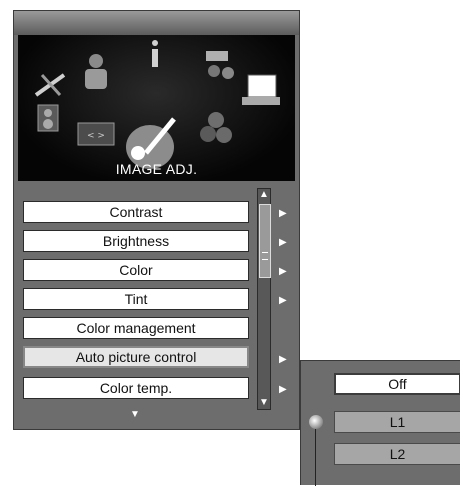  What do you see at coordinates (265, 241) in the screenshot?
I see `scroll-thumb` at bounding box center [265, 241].